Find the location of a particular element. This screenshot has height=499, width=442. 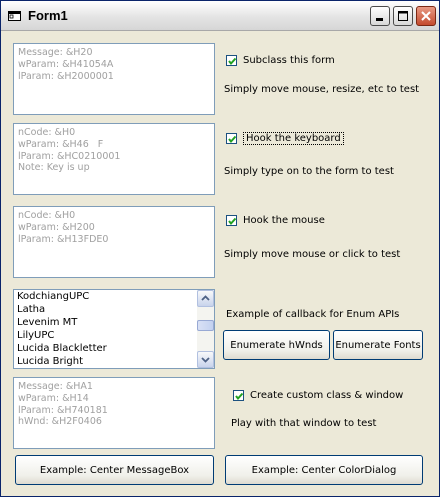

close-icon is located at coordinates (426, 16).